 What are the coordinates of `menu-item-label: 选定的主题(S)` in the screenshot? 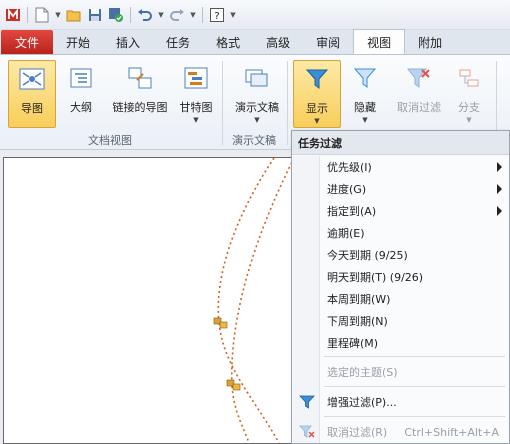 It's located at (362, 372).